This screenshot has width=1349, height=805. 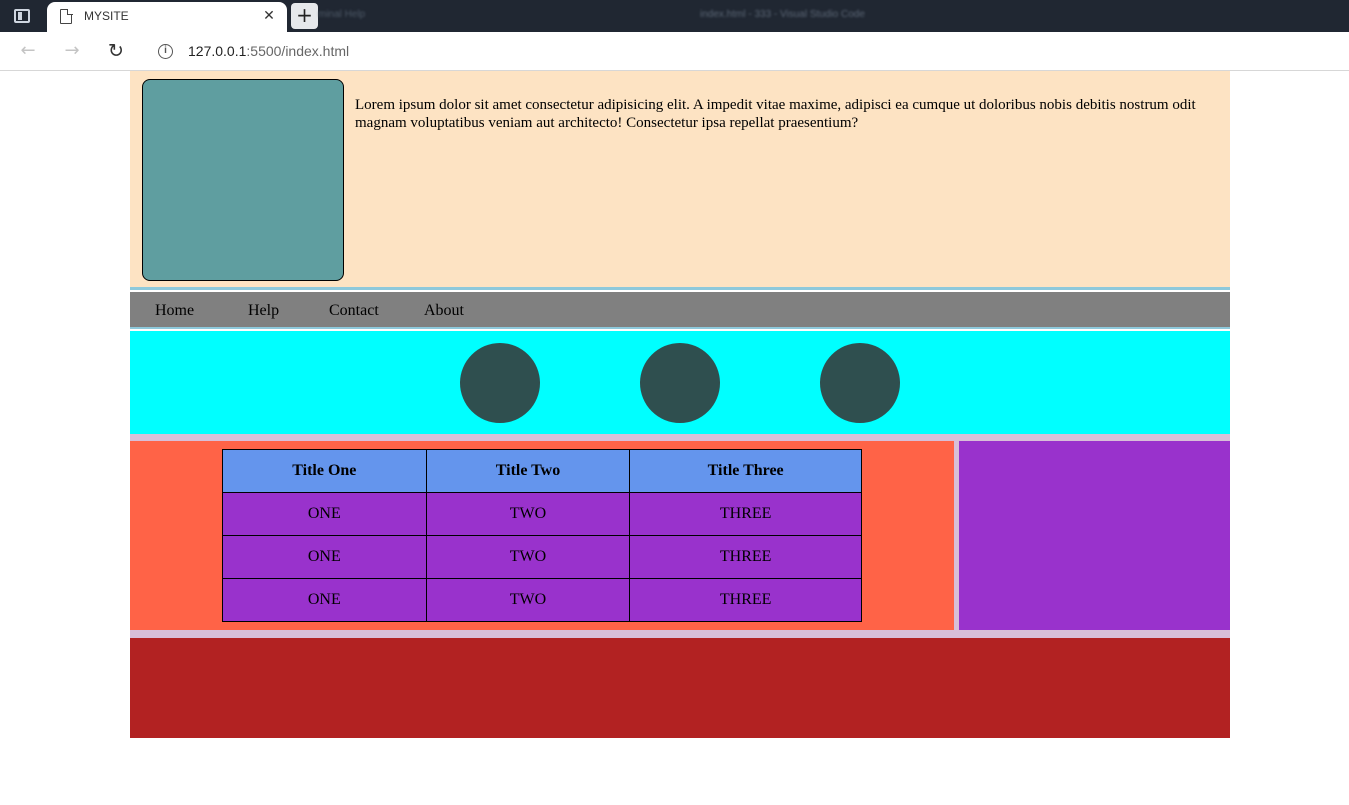 What do you see at coordinates (66, 16) in the screenshot?
I see `page-icon` at bounding box center [66, 16].